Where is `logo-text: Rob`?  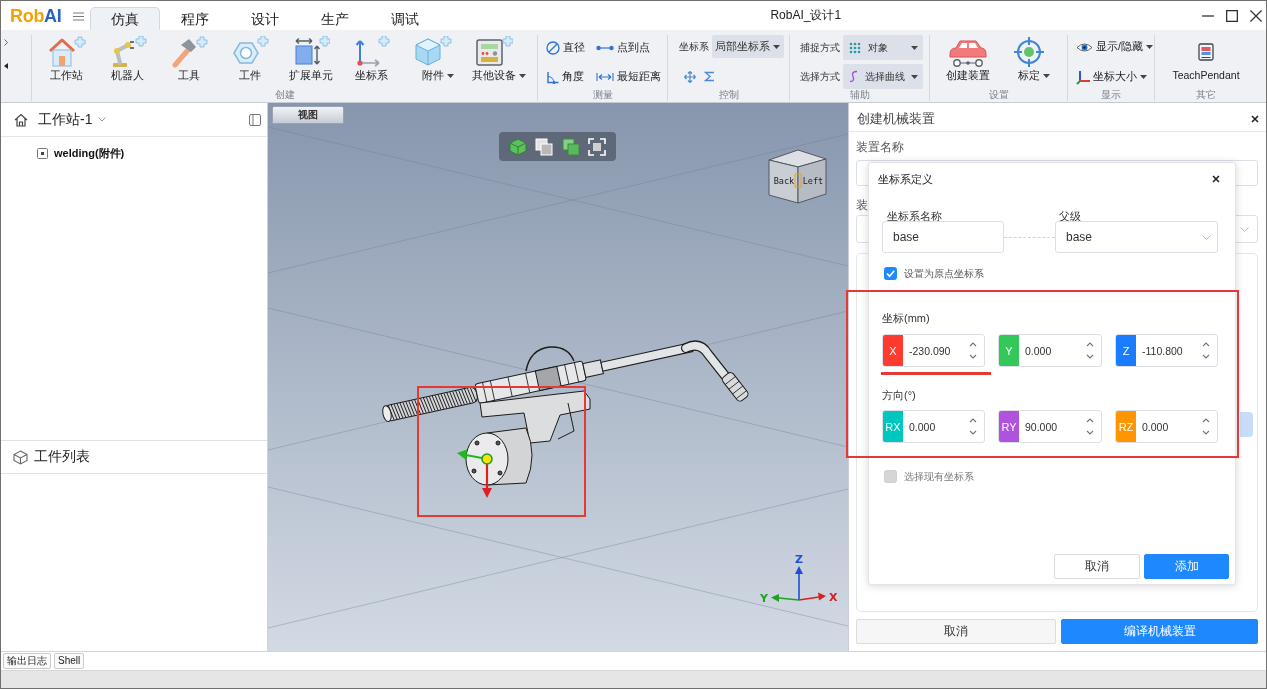
logo-text: Rob is located at coordinates (27, 16).